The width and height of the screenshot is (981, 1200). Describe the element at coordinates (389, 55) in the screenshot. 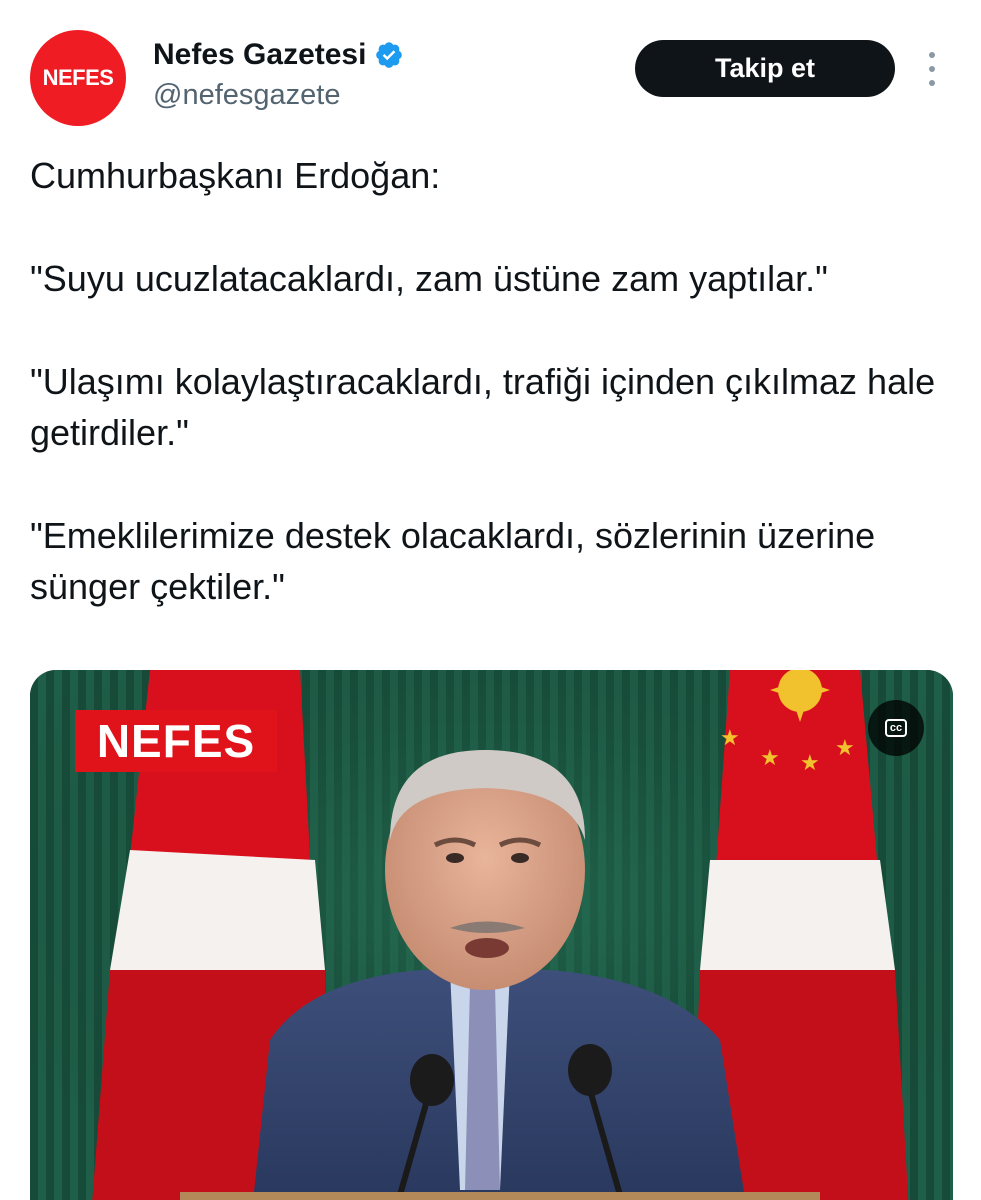

I see `verified-badge-icon` at that location.